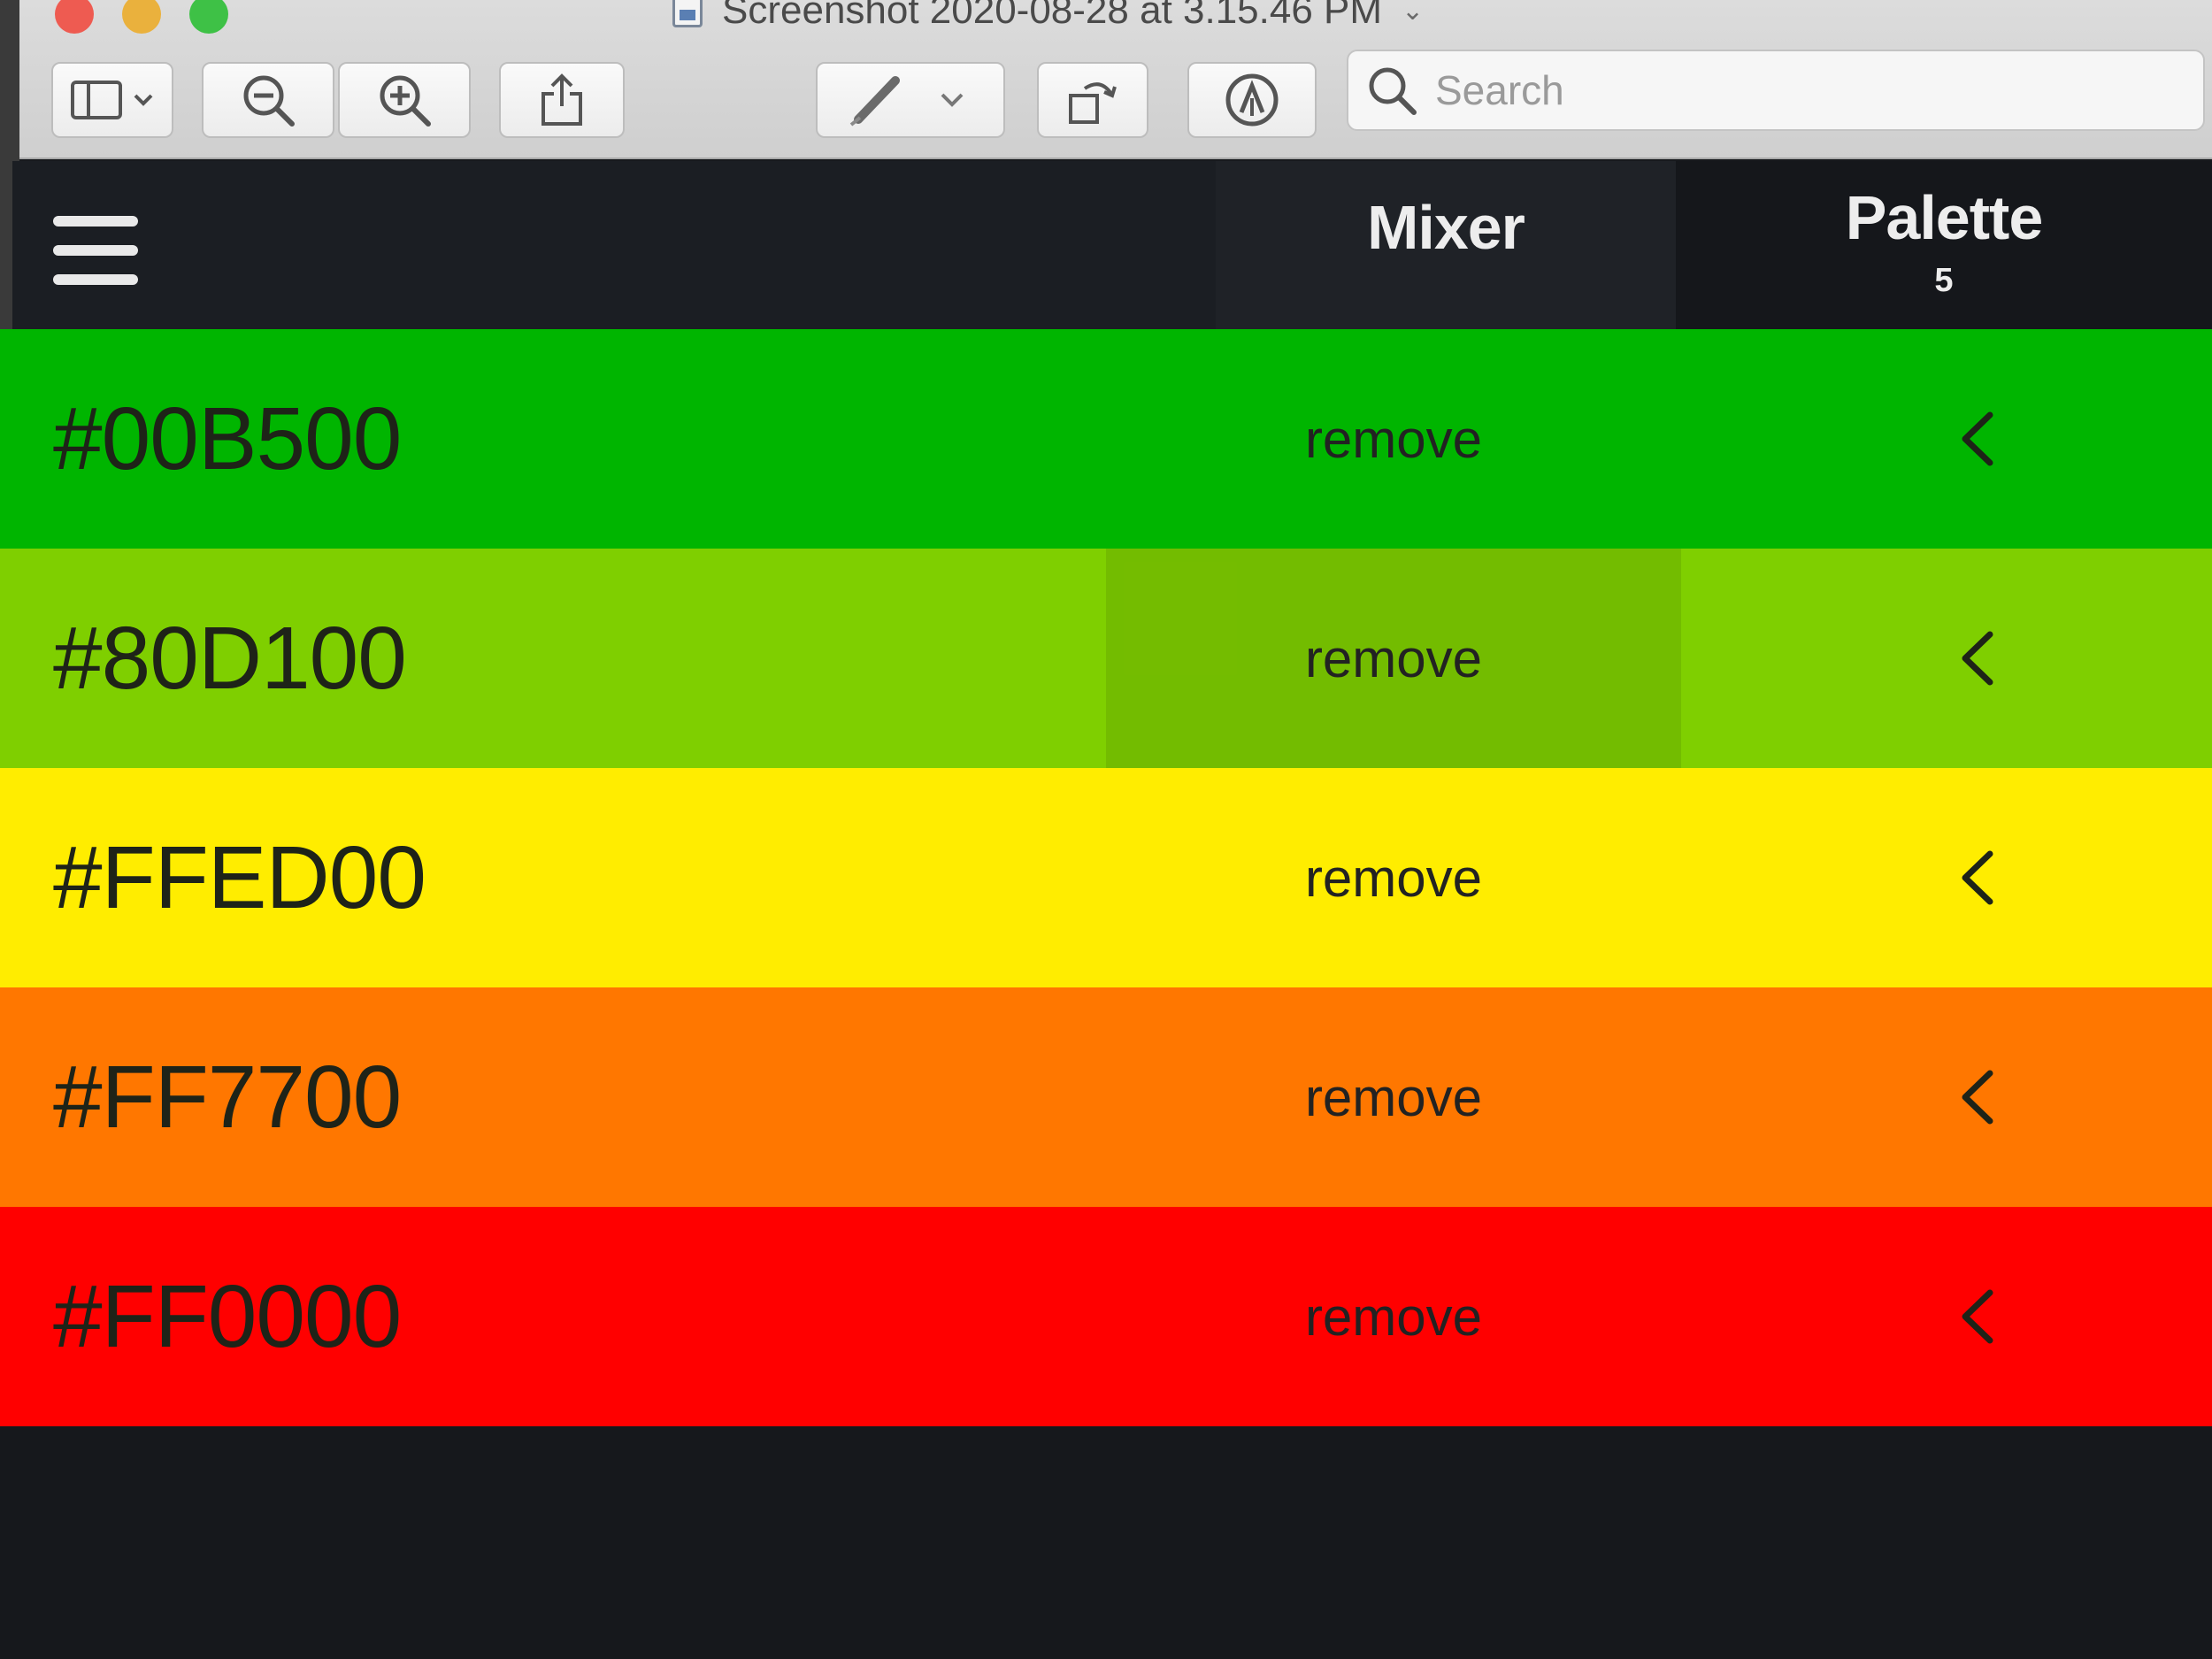 This screenshot has width=2212, height=1659. I want to click on sidebar-icon, so click(97, 100).